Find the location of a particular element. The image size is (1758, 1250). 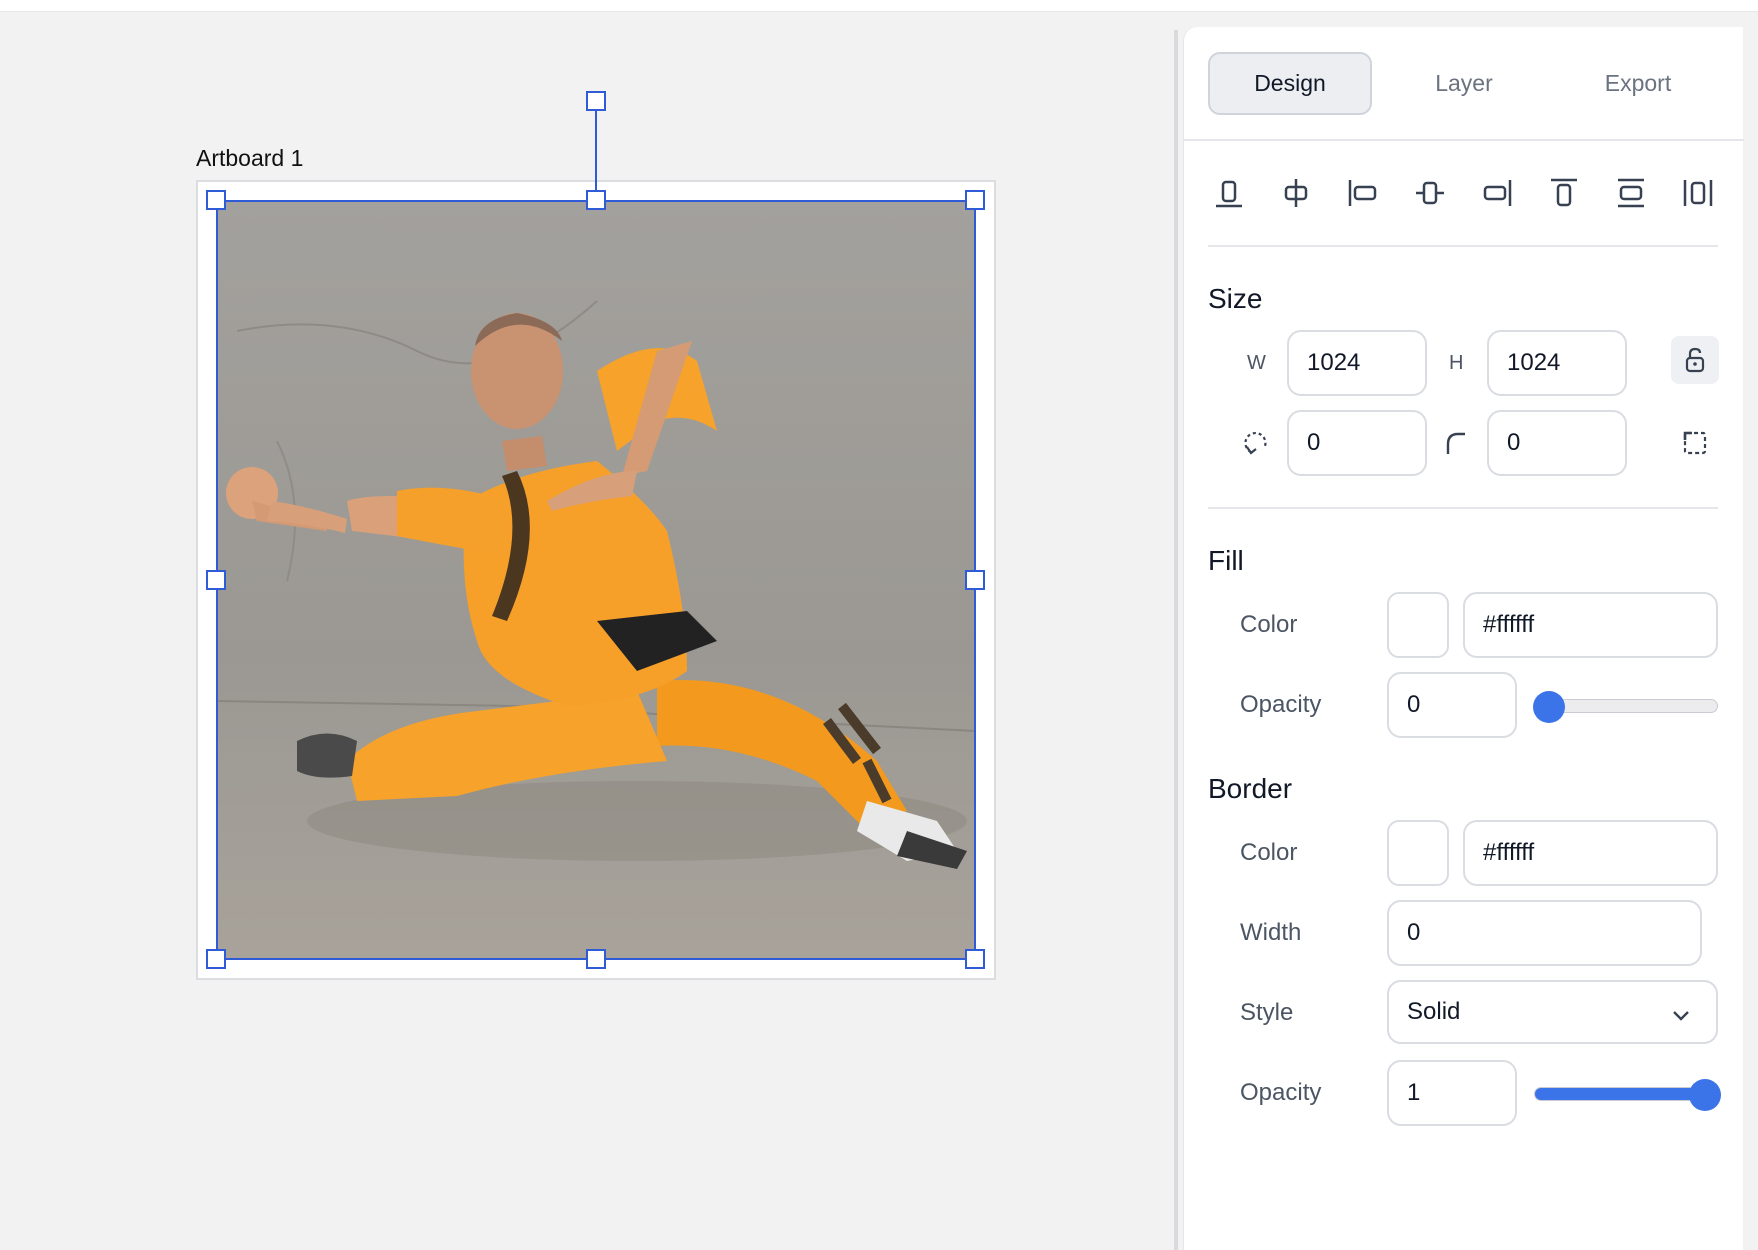

align-toolbar is located at coordinates (1464, 193).